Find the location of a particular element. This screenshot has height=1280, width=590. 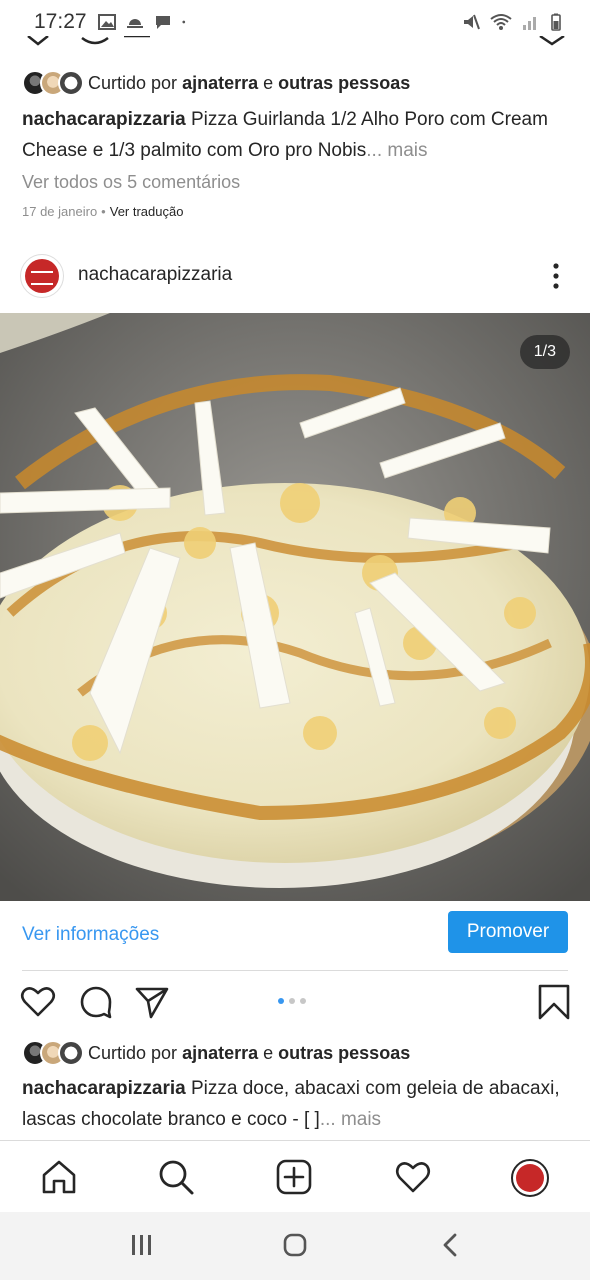

system-navigation is located at coordinates (295, 1246).